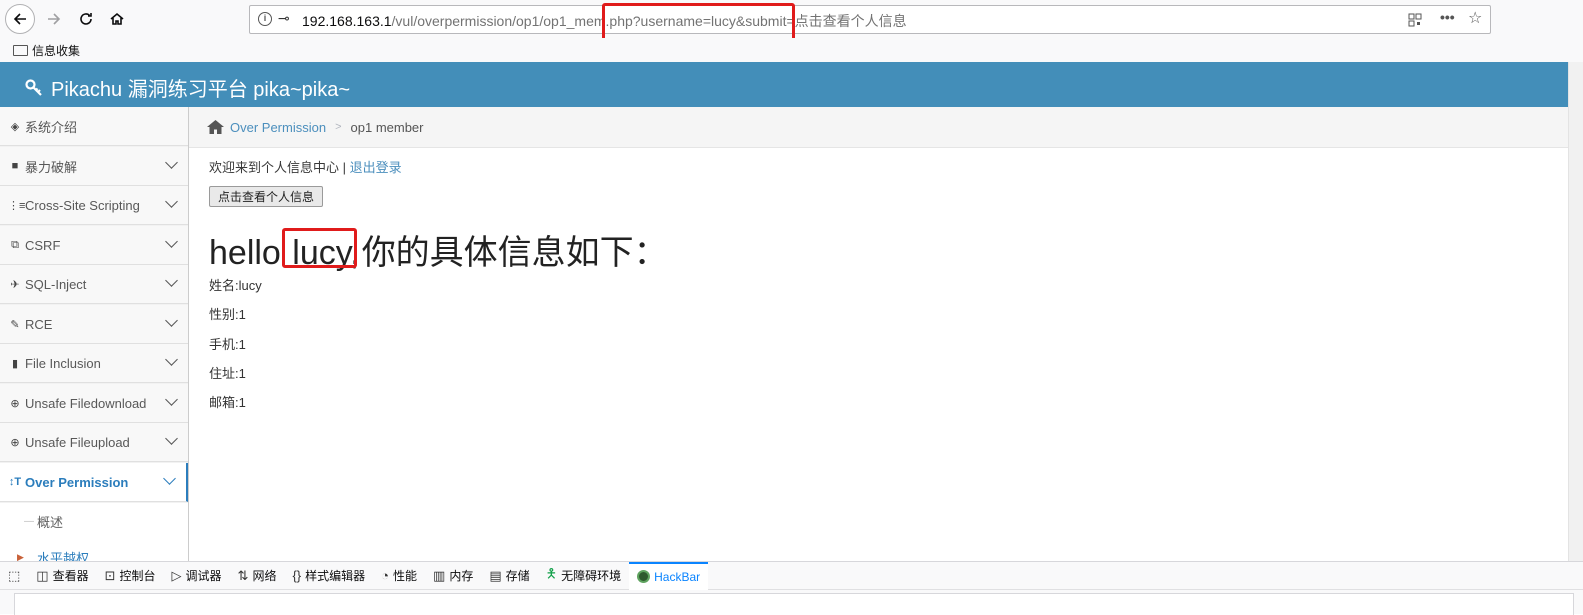 The image size is (1583, 615). I want to click on console-icon: ⊡, so click(110, 575).